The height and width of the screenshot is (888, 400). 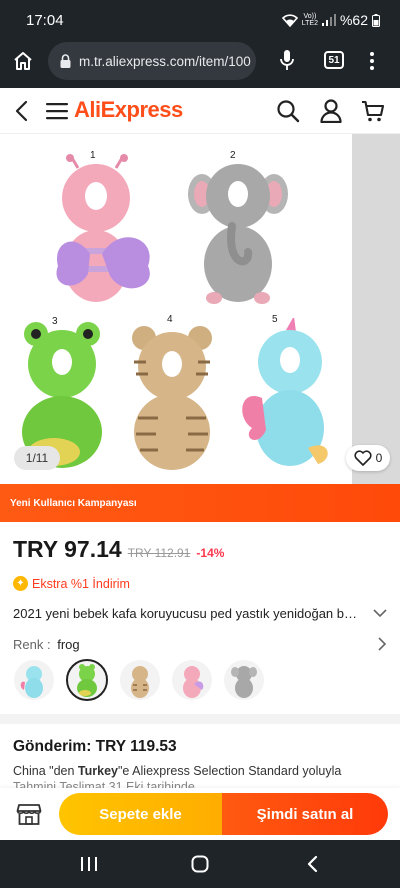 What do you see at coordinates (200, 20) in the screenshot?
I see `status-bar: 17:04 Vo)) LTE2 %62` at bounding box center [200, 20].